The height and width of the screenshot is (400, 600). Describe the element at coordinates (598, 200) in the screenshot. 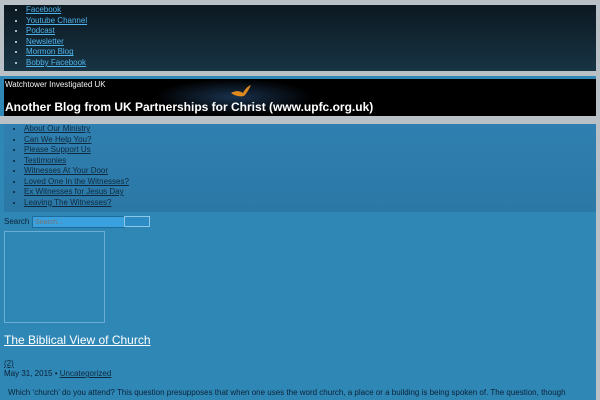

I see `right-edge-strip` at that location.